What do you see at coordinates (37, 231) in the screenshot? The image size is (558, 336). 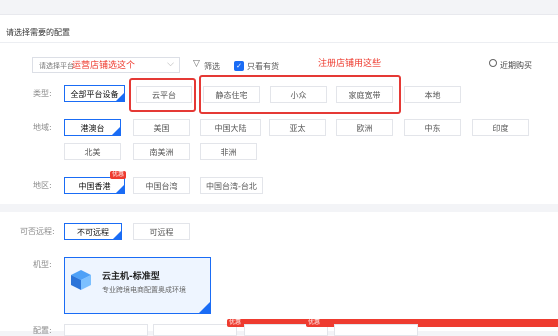 I see `remote-label: 可否远程:` at bounding box center [37, 231].